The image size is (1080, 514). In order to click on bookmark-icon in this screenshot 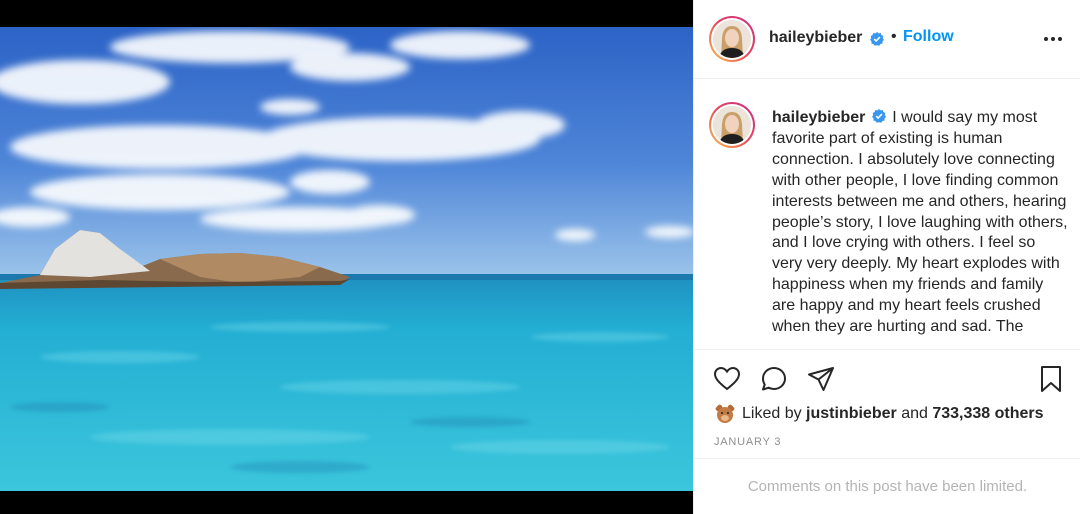, I will do `click(1051, 379)`.